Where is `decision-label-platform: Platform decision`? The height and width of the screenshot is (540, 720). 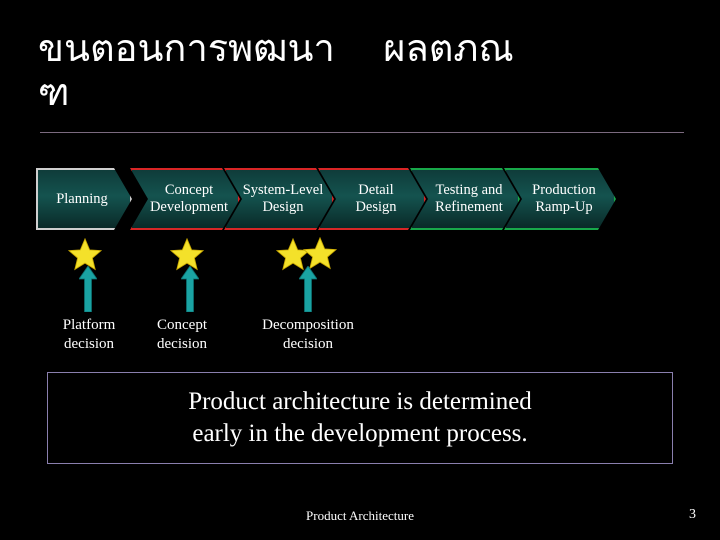 decision-label-platform: Platform decision is located at coordinates (89, 334).